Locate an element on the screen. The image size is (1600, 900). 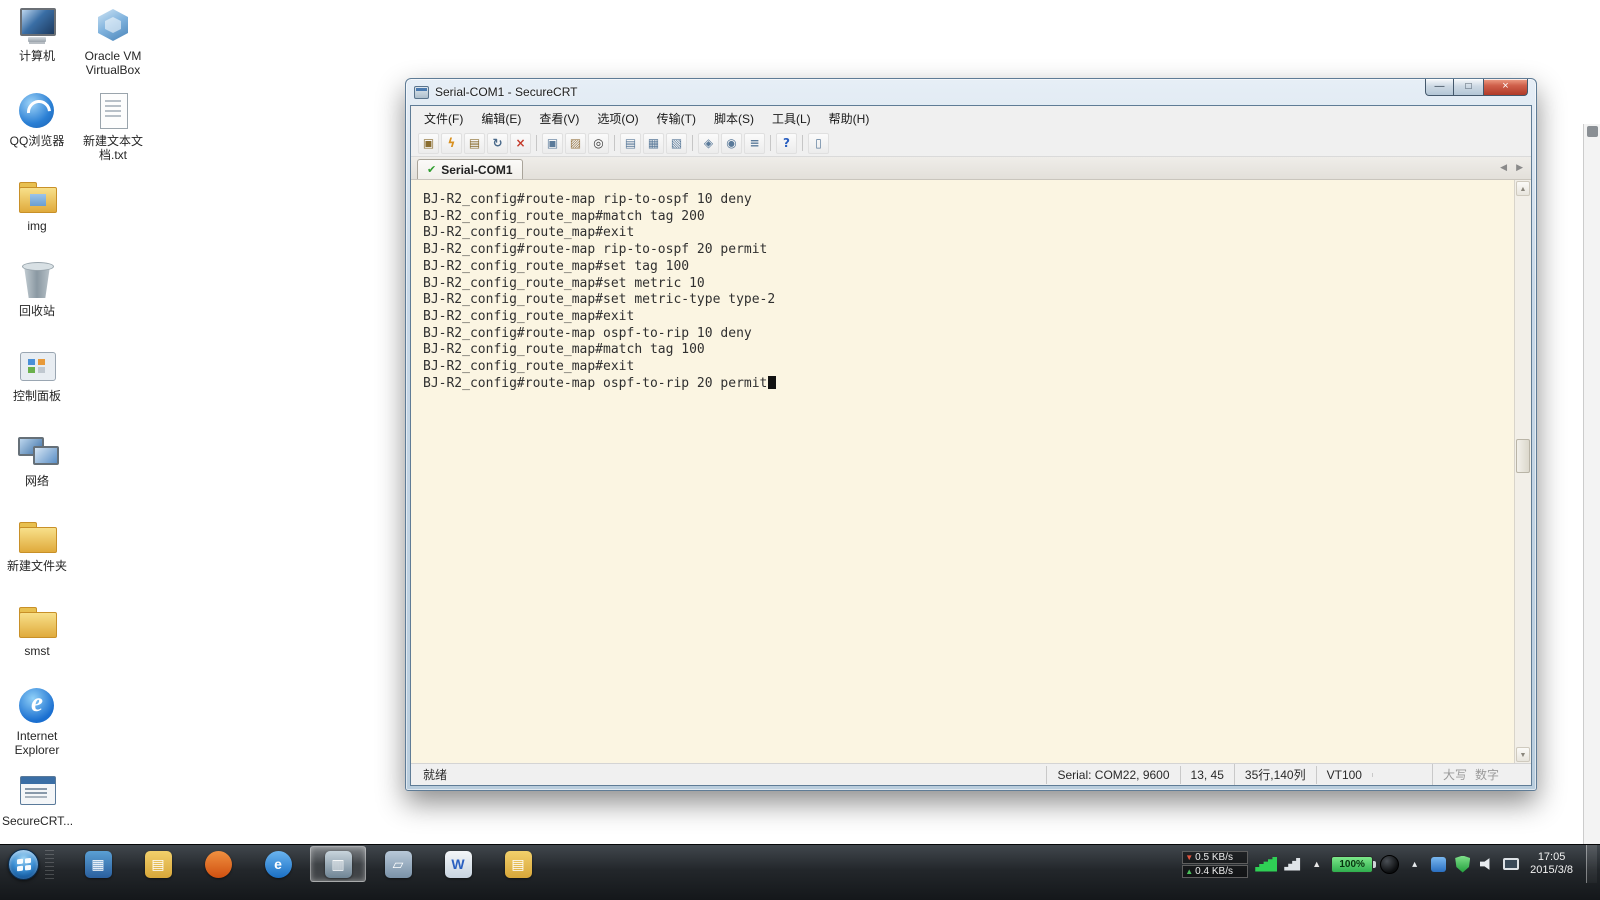
remote-desktop-app: ▦ is located at coordinates (98, 864).